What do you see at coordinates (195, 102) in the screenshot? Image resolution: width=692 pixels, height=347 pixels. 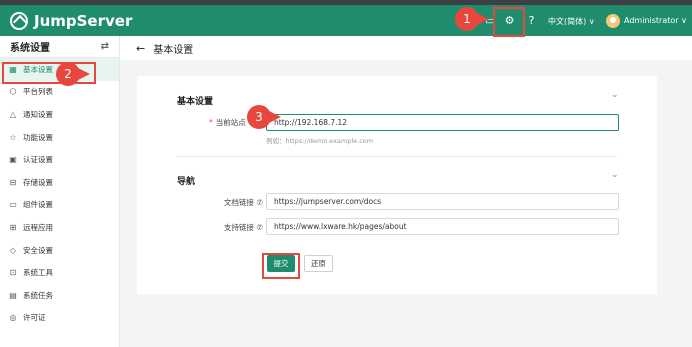 I see `section-title-basic: 基本设置` at bounding box center [195, 102].